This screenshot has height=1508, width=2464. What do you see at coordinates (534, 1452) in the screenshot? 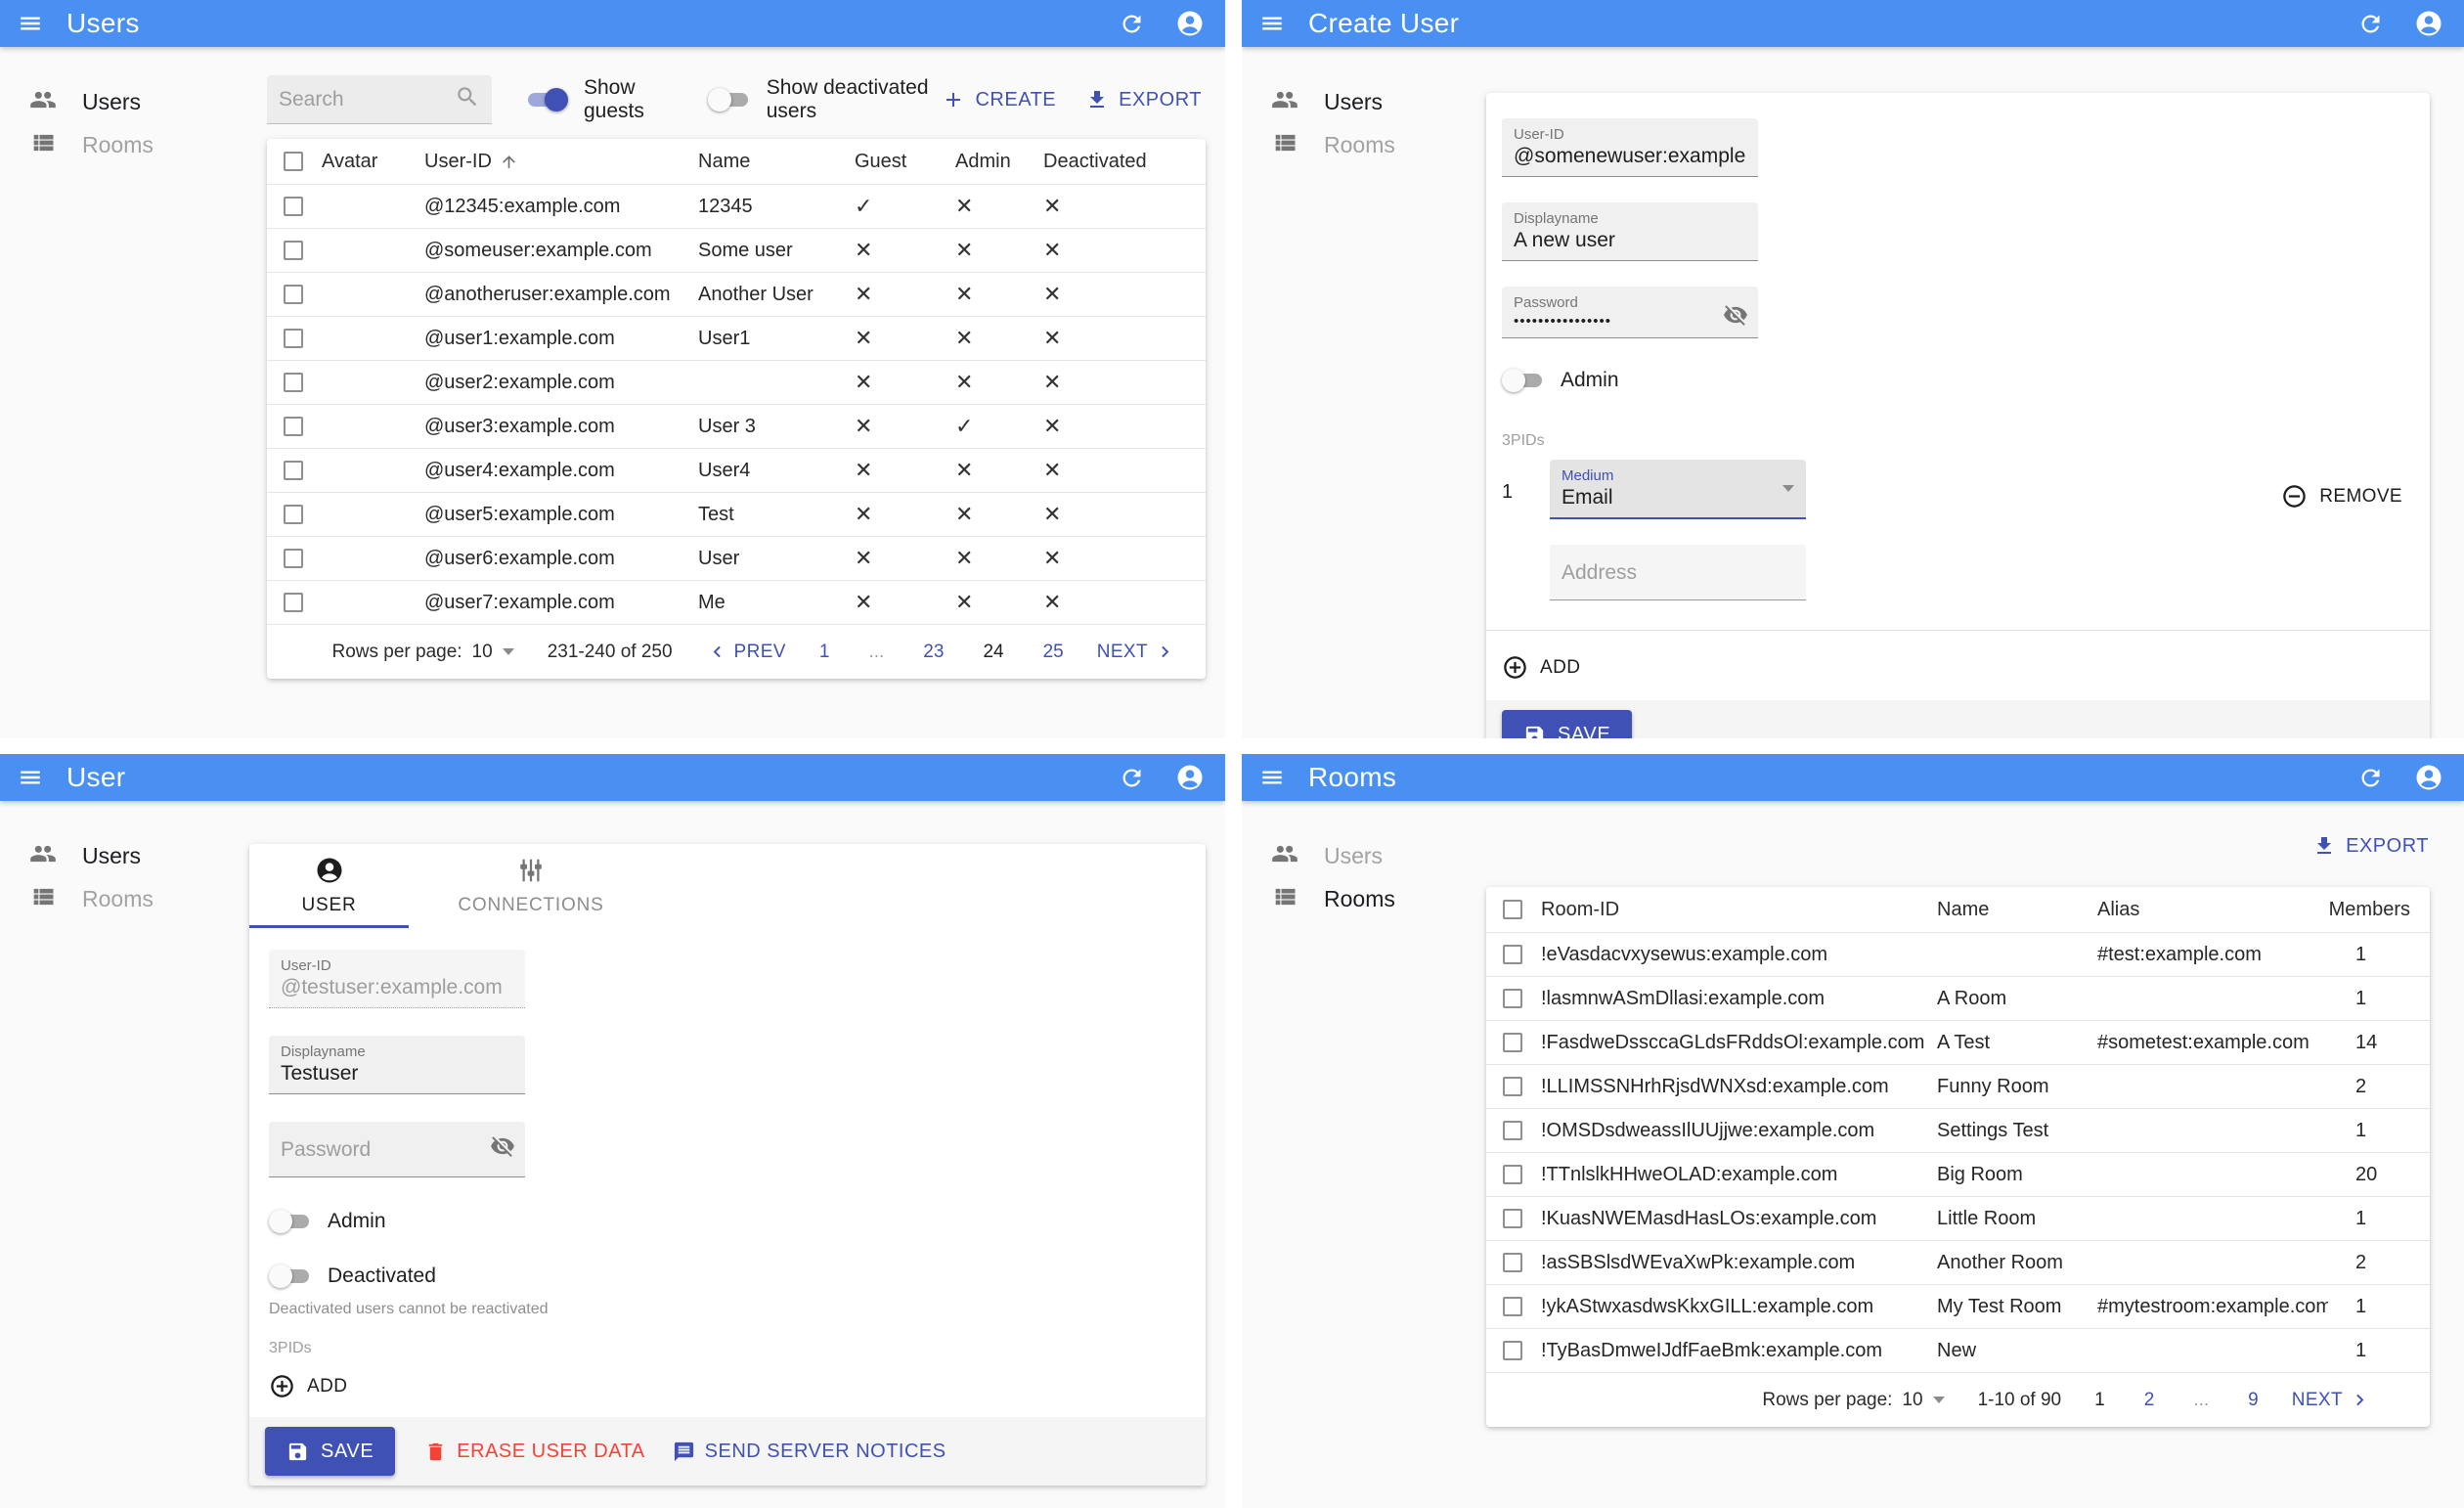
I see `erase-user-data-button: ERASE USER DATA` at bounding box center [534, 1452].